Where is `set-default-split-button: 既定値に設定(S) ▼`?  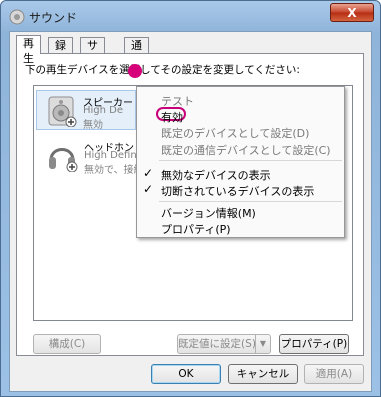
set-default-split-button: 既定値に設定(S) ▼ is located at coordinates (224, 344).